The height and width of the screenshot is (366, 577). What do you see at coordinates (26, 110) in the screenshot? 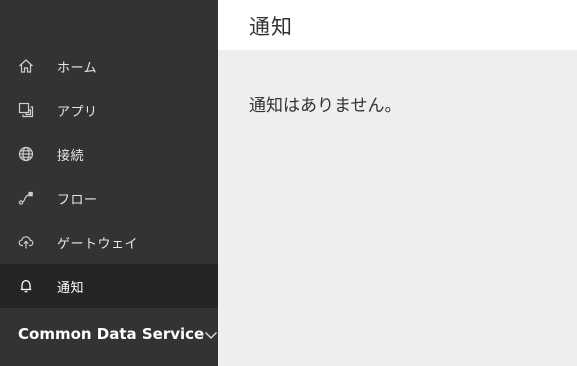
I see `apps-icon` at bounding box center [26, 110].